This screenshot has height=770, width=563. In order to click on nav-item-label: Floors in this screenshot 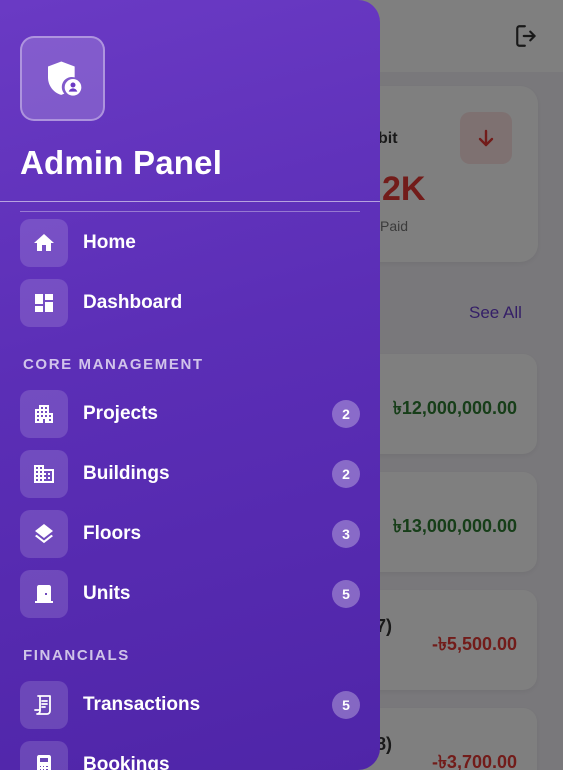, I will do `click(112, 533)`.